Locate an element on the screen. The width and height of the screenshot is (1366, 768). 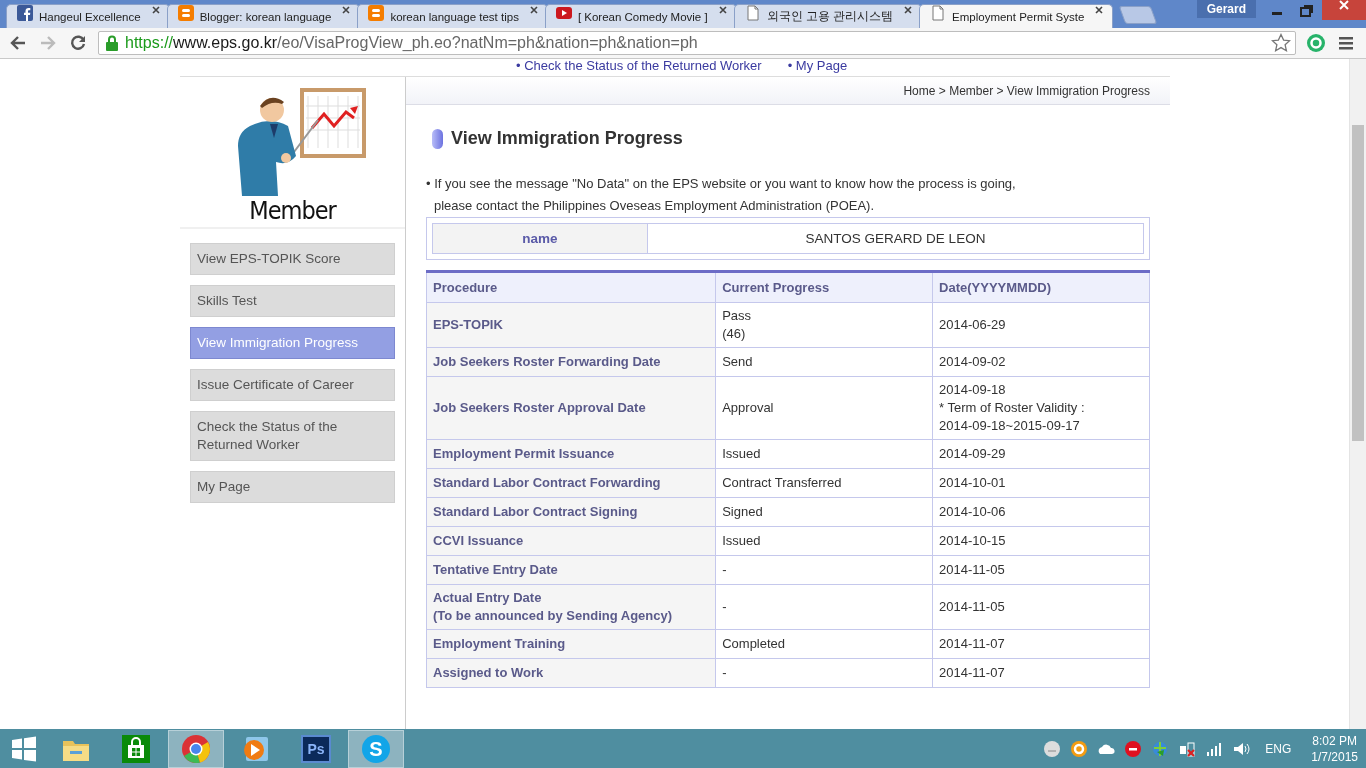
start-icon is located at coordinates (24, 749).